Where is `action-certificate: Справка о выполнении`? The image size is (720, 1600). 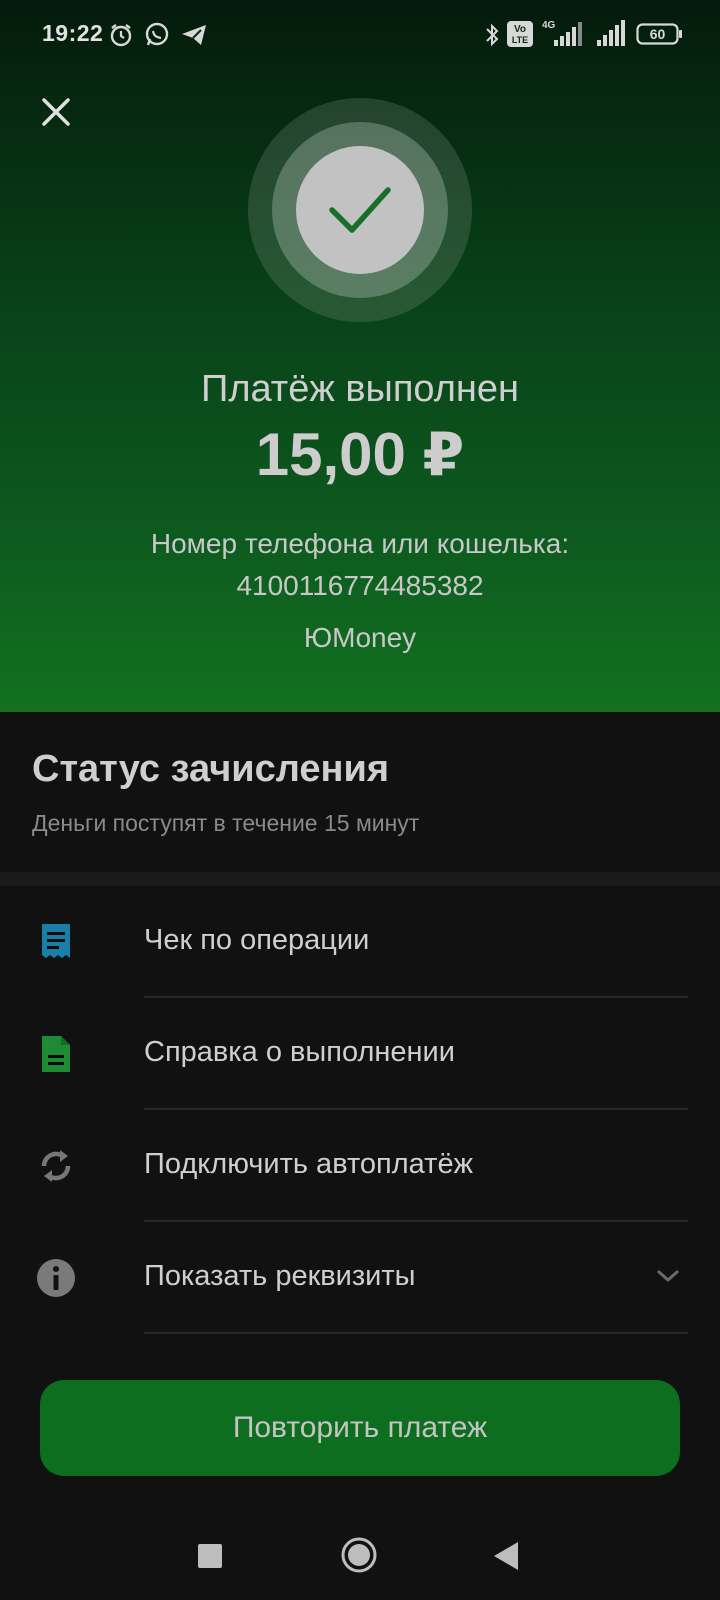
action-certificate: Справка о выполнении is located at coordinates (360, 1054).